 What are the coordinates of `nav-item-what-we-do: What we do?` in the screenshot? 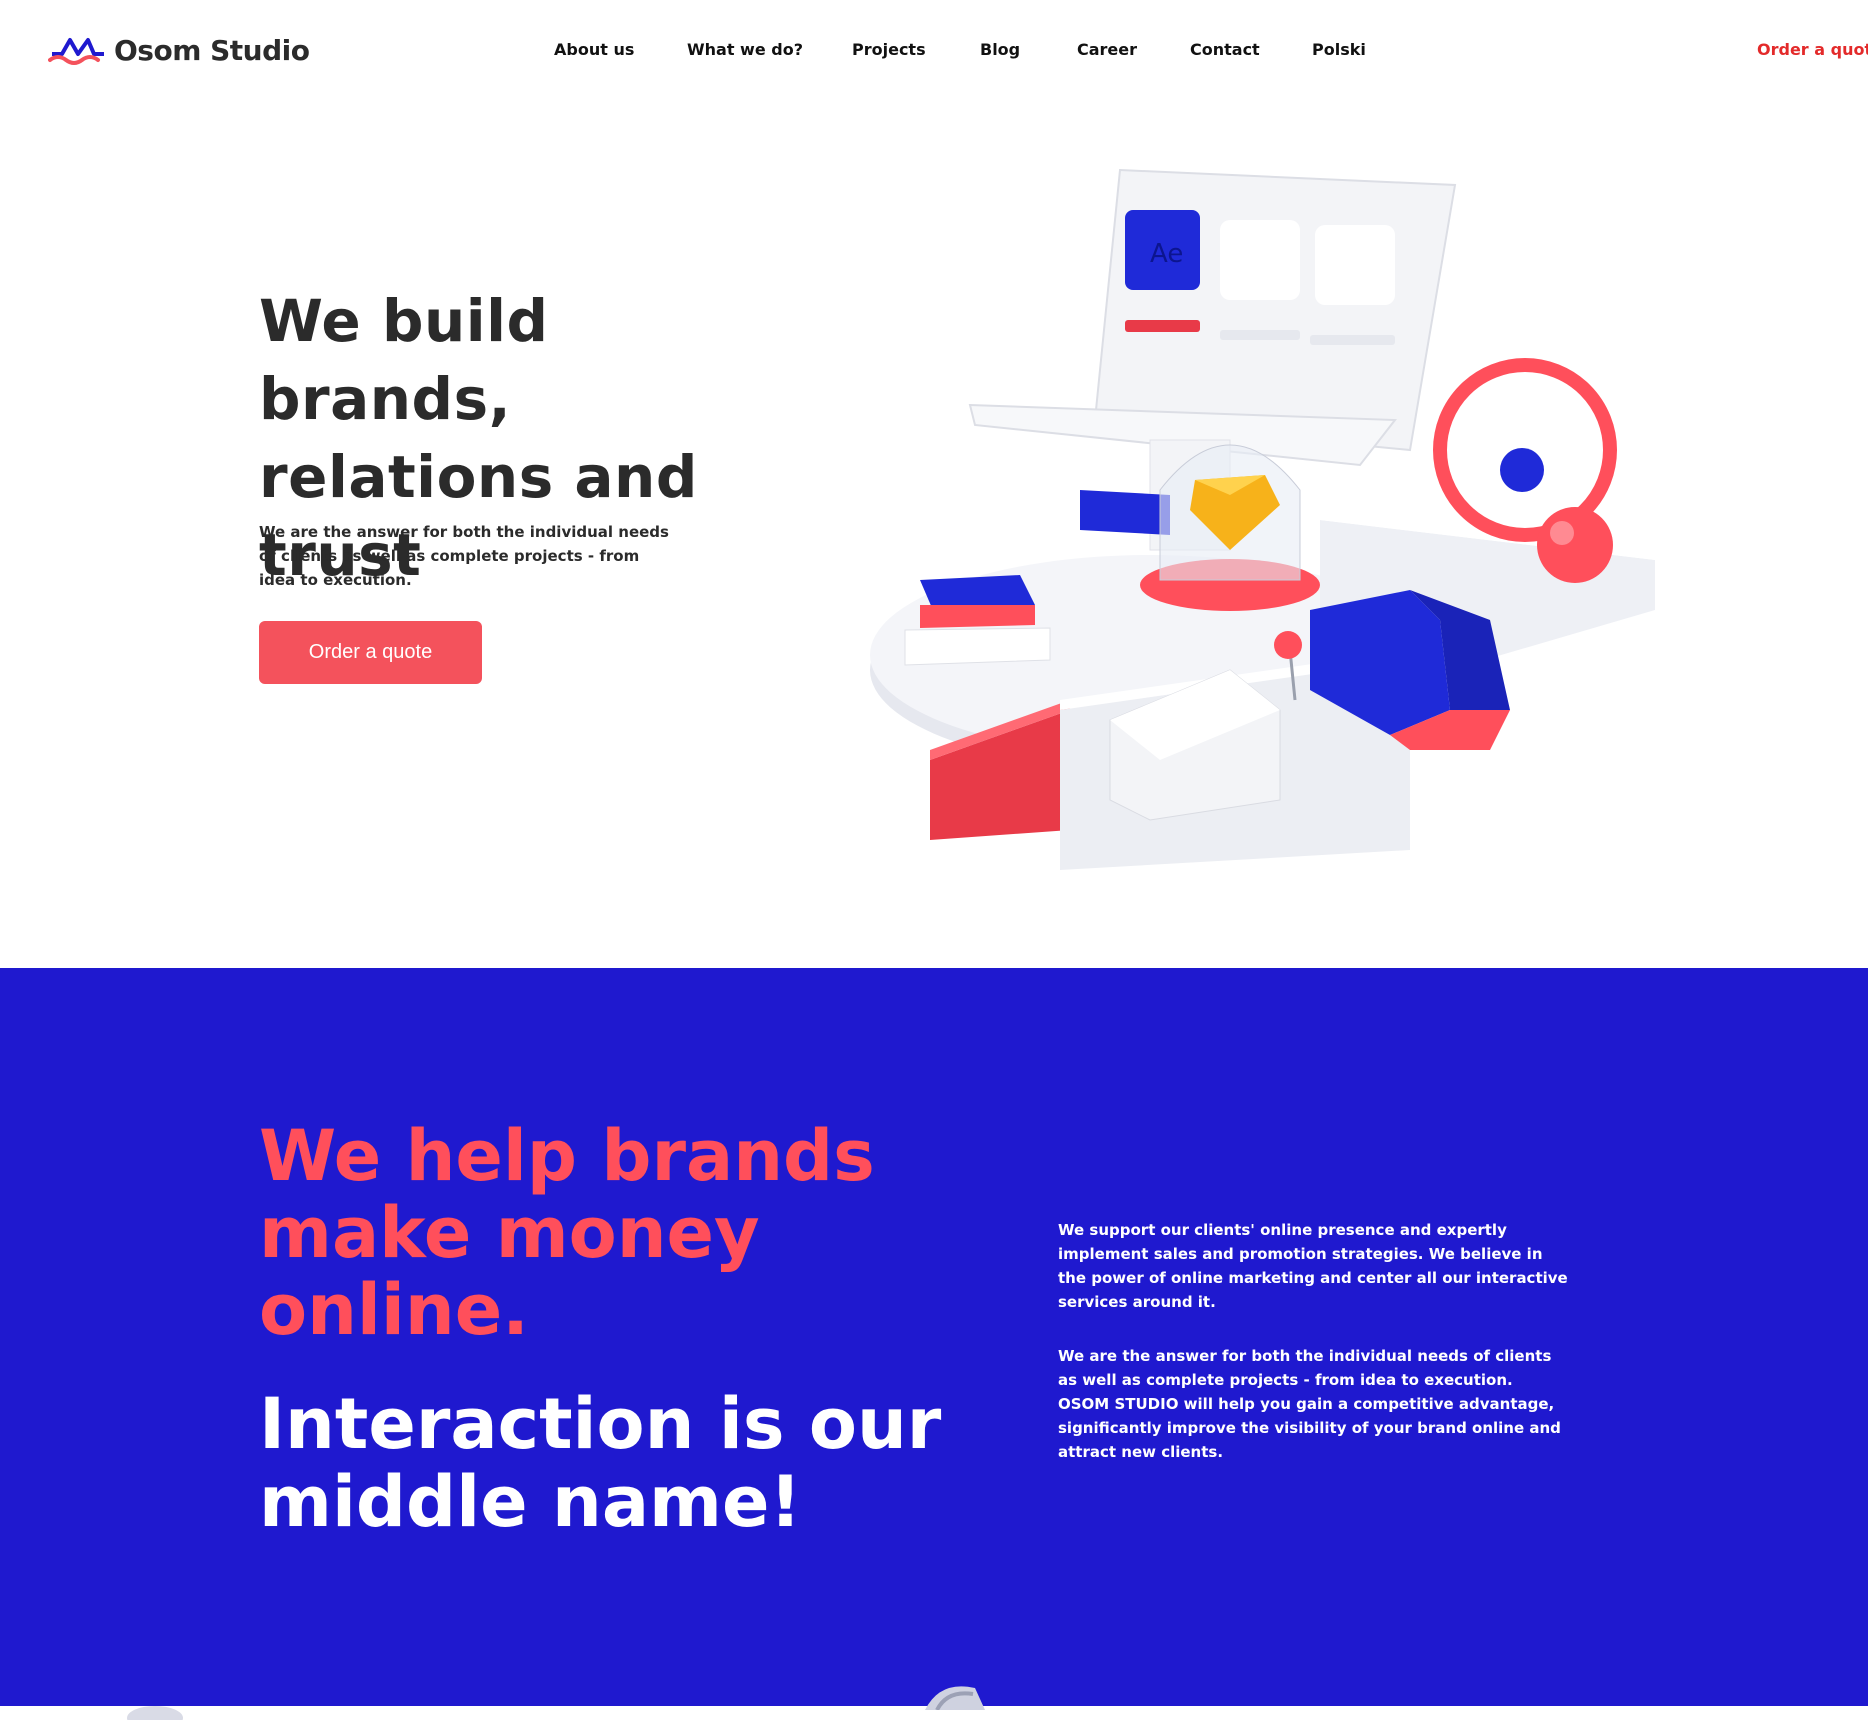 It's located at (745, 50).